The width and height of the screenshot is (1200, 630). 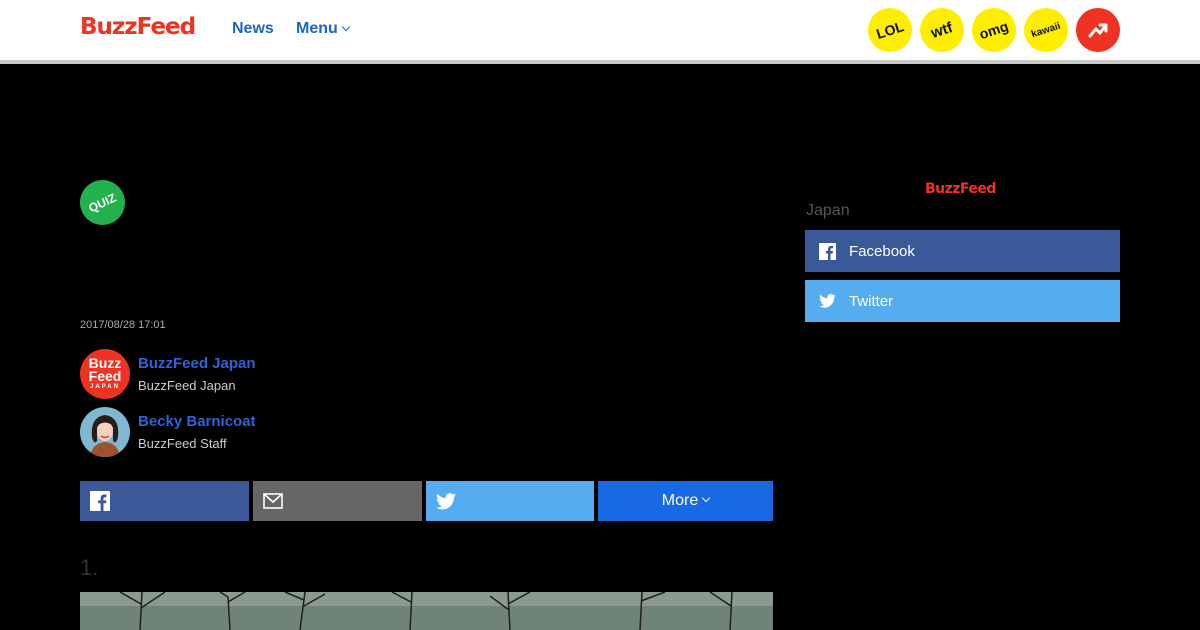 I want to click on kawaii-badge-button: kawaii, so click(x=1046, y=30).